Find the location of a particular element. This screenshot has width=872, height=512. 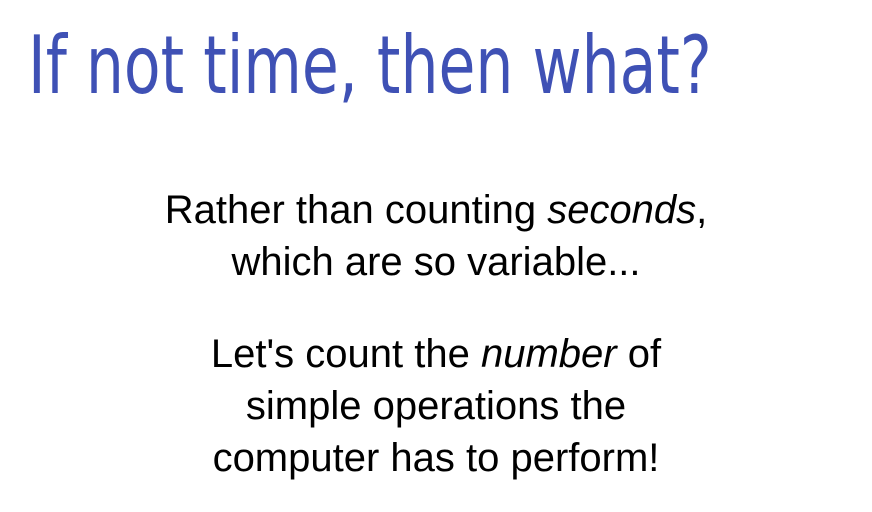

paragraph-1-line-1: Rather than counting seconds, is located at coordinates (436, 210).